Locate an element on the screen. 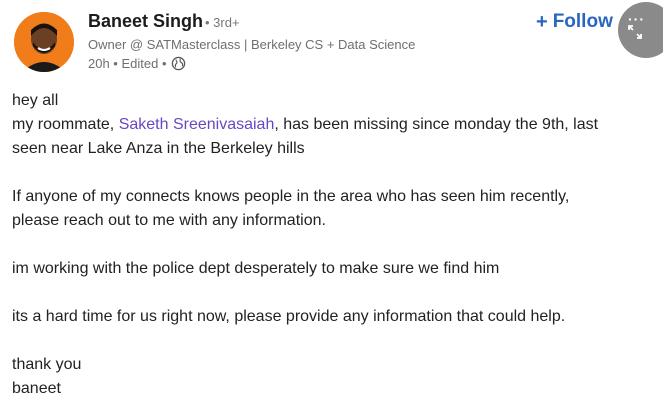 The height and width of the screenshot is (404, 663). plus-icon: + is located at coordinates (542, 22).